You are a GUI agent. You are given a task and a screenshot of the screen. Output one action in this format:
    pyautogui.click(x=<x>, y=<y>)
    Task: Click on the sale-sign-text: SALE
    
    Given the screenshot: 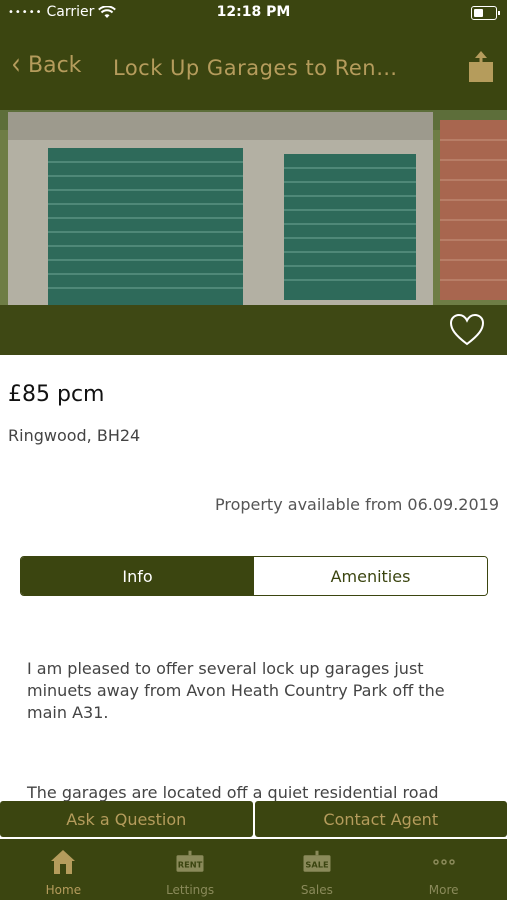 What is the action you would take?
    pyautogui.click(x=317, y=864)
    